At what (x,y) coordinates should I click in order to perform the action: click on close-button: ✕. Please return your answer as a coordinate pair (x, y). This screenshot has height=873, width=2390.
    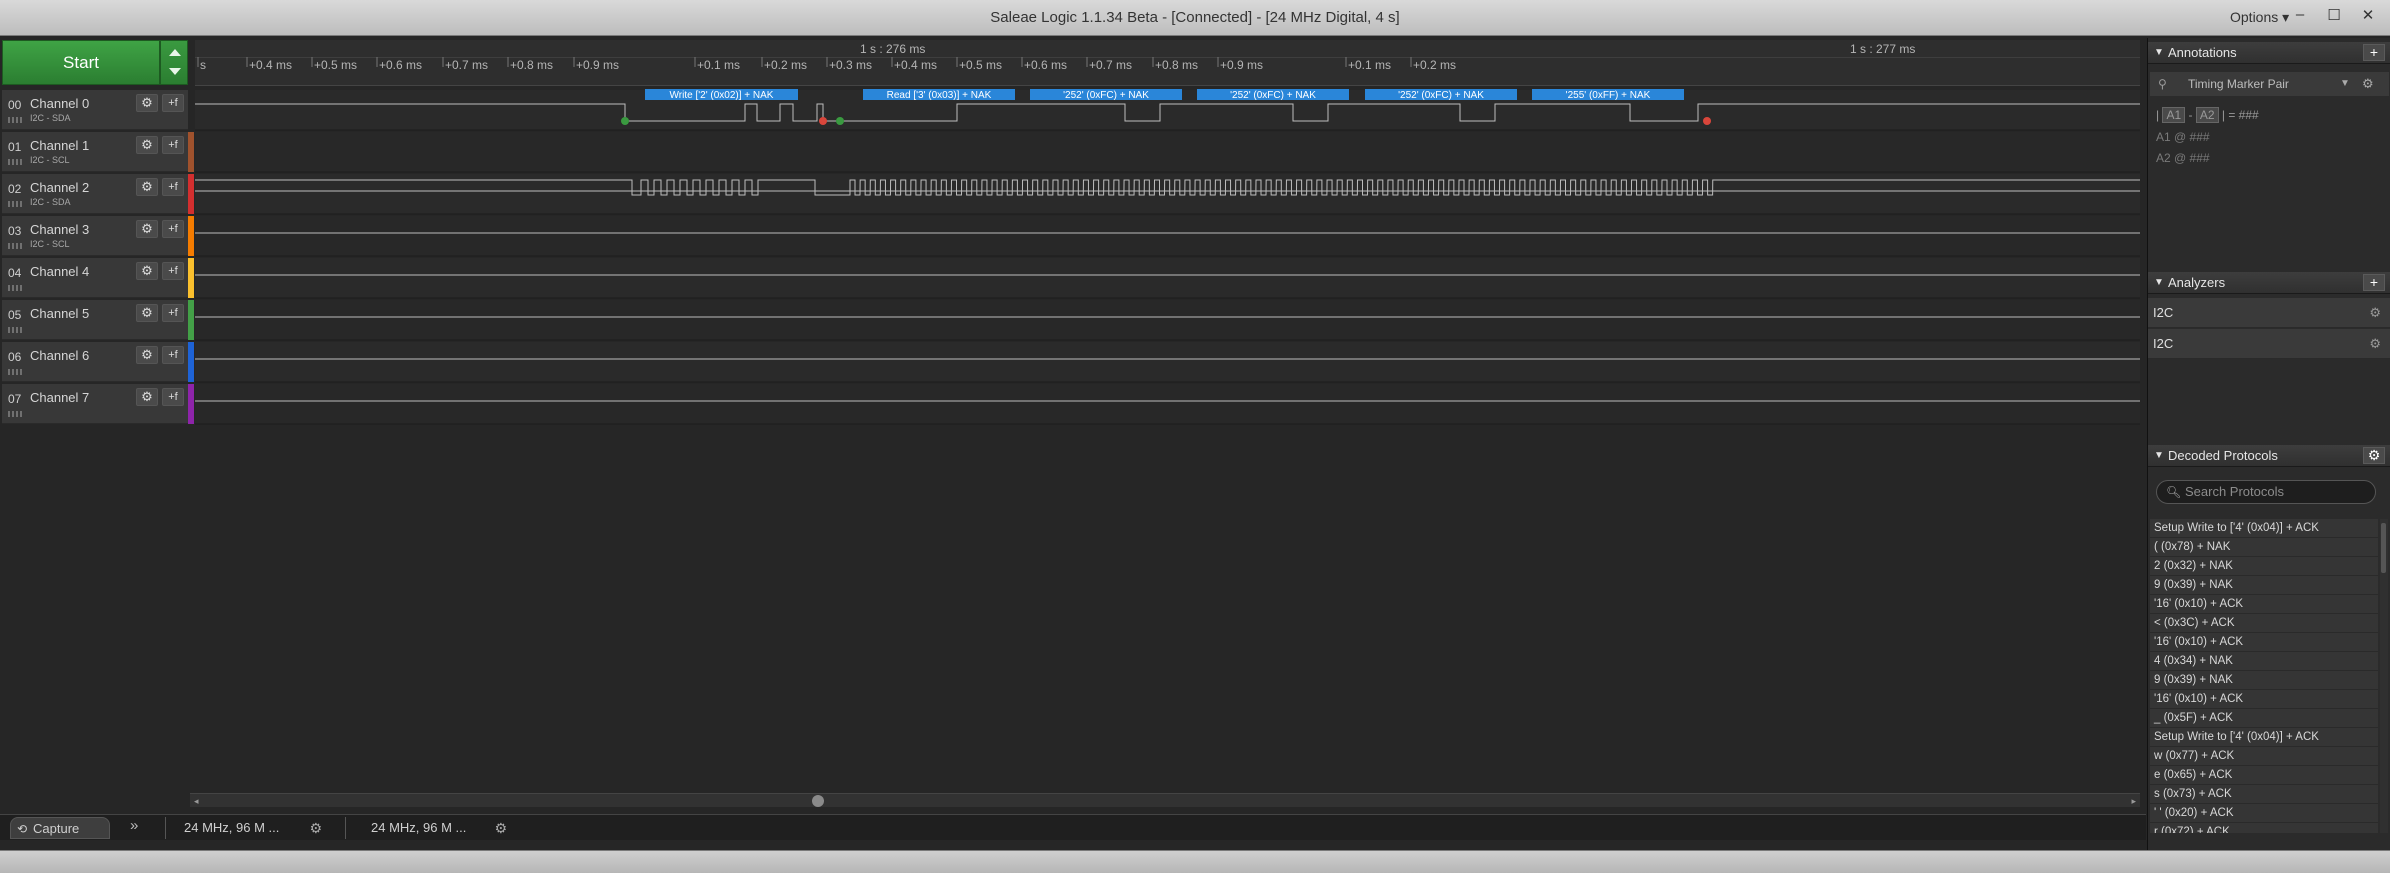
    Looking at the image, I should click on (2368, 17).